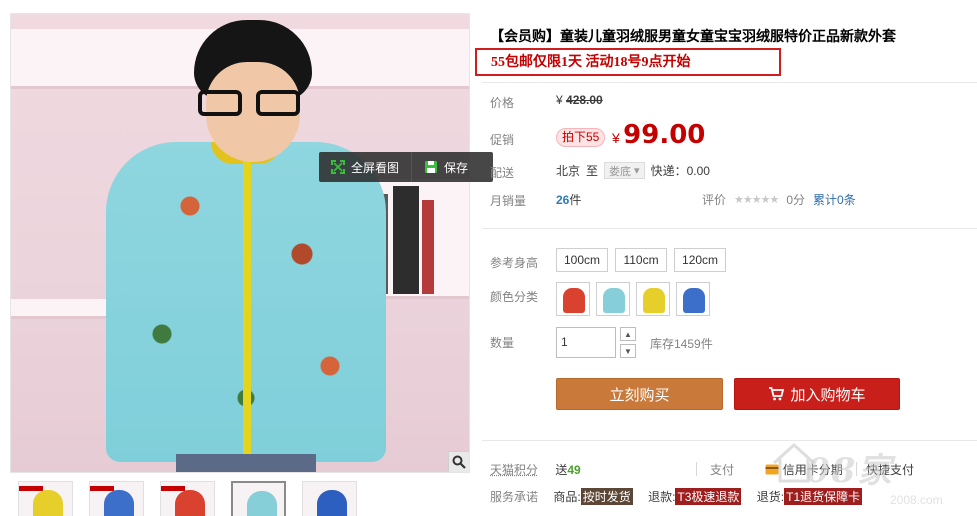  I want to click on points-label: 天猫积分, so click(514, 470).